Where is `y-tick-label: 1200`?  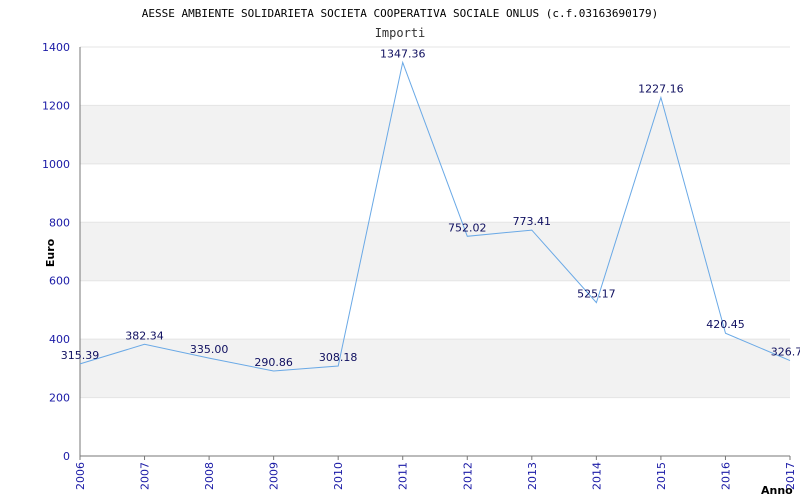 y-tick-label: 1200 is located at coordinates (56, 105).